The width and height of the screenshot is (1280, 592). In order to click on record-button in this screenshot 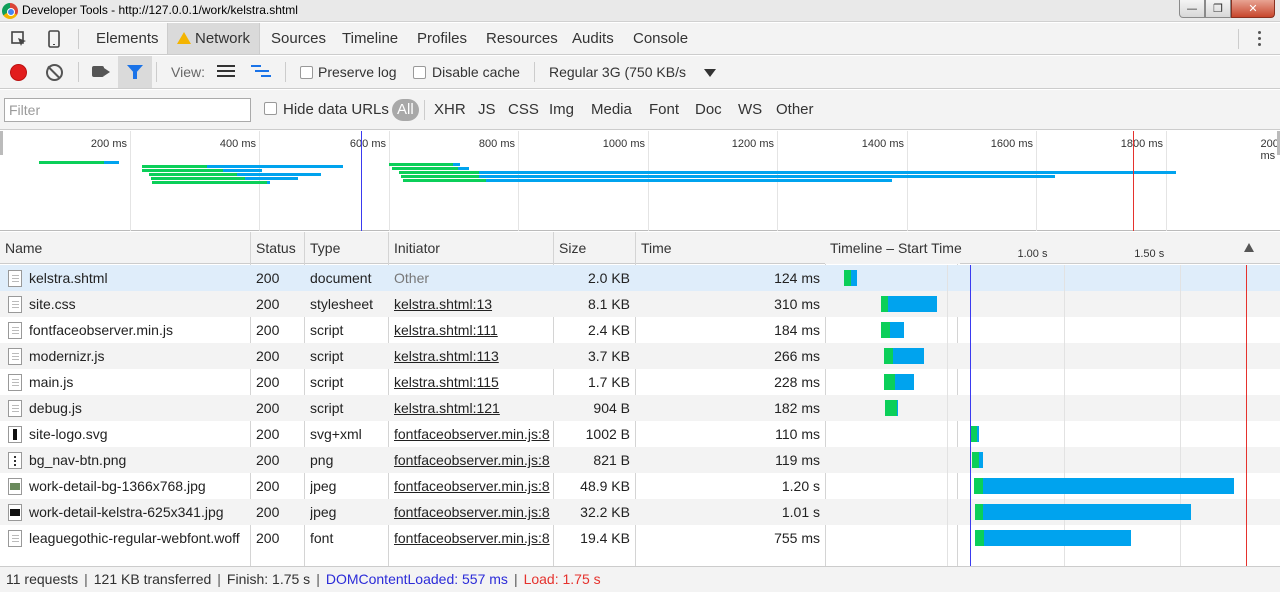, I will do `click(18, 72)`.